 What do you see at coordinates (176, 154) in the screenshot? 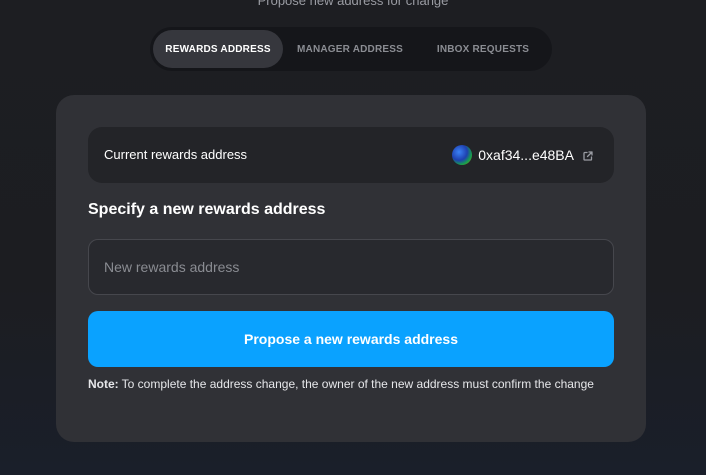
I see `current-address-label: Current rewards address` at bounding box center [176, 154].